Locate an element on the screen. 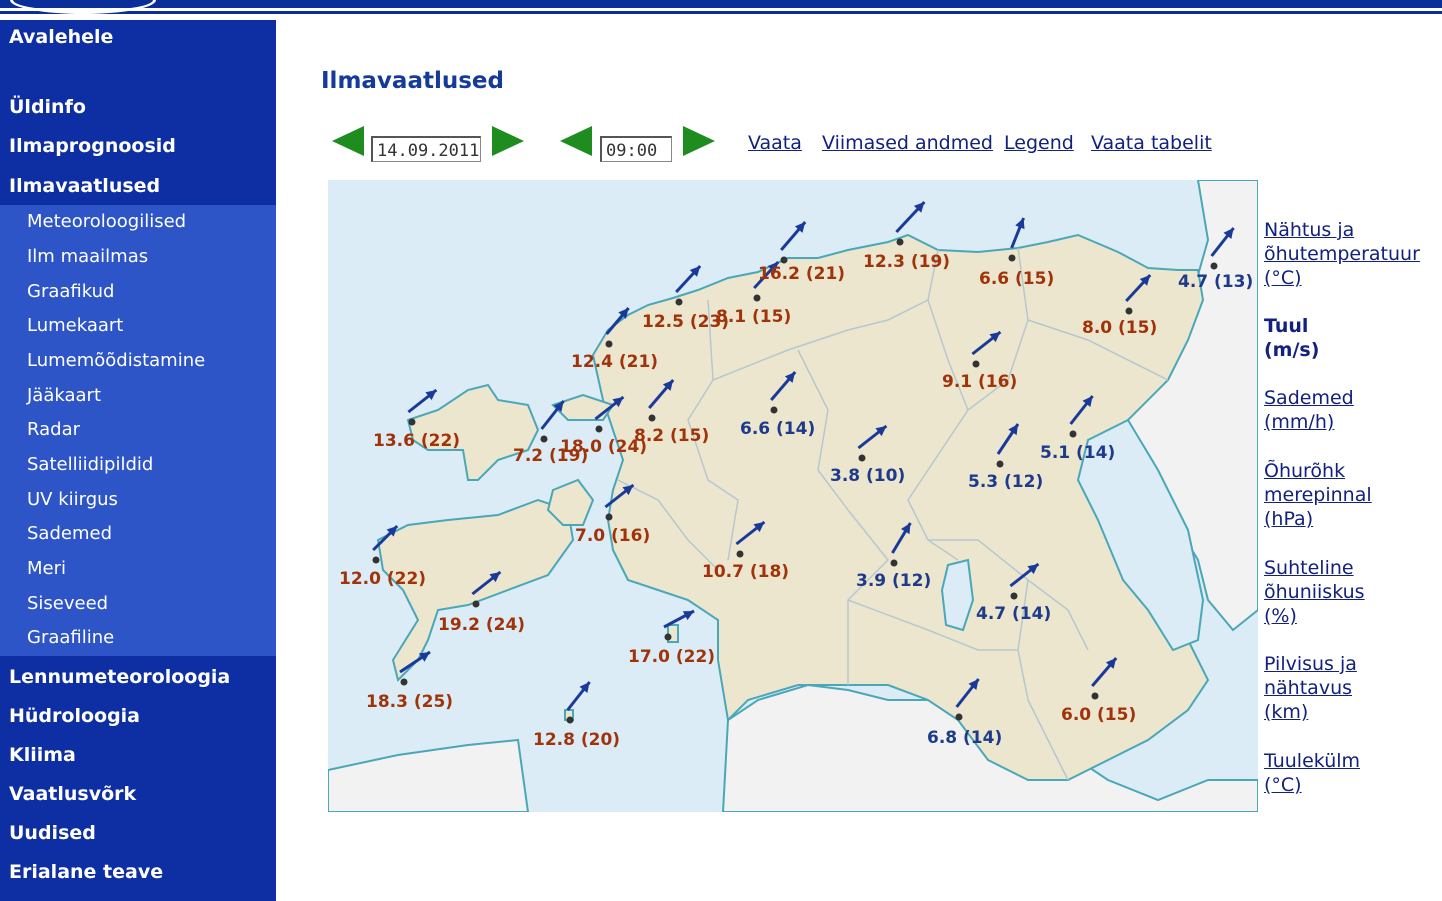  nav-uudised: Uudised is located at coordinates (48, 833).